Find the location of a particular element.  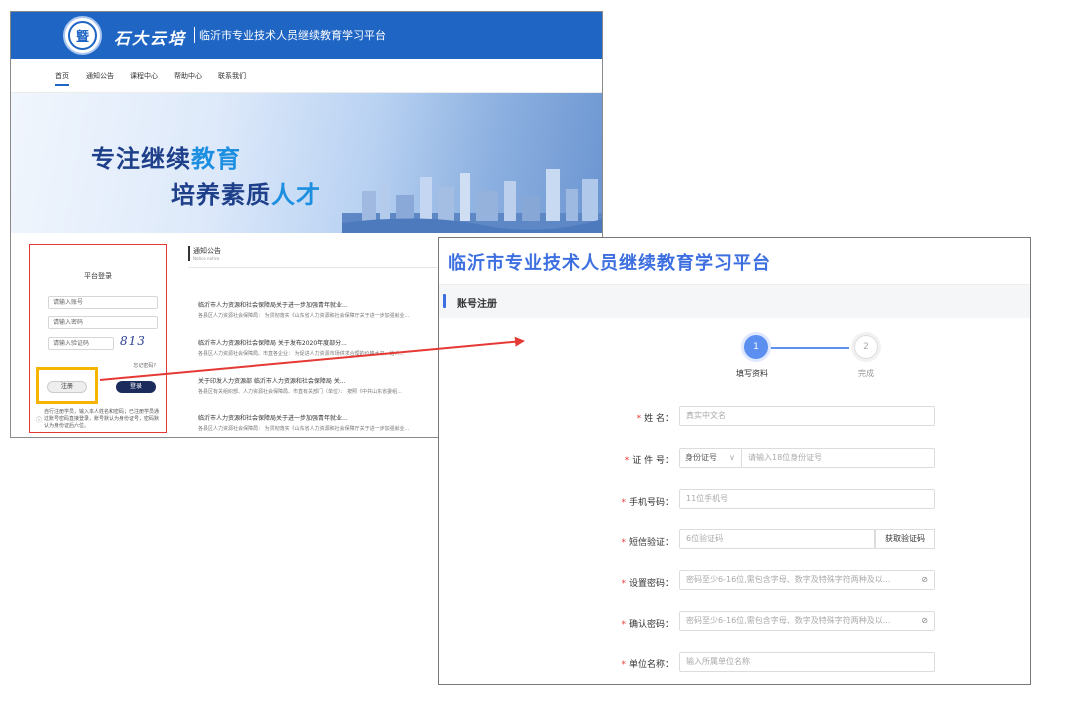

id-label-text: 证 件 号： is located at coordinates (653, 461).